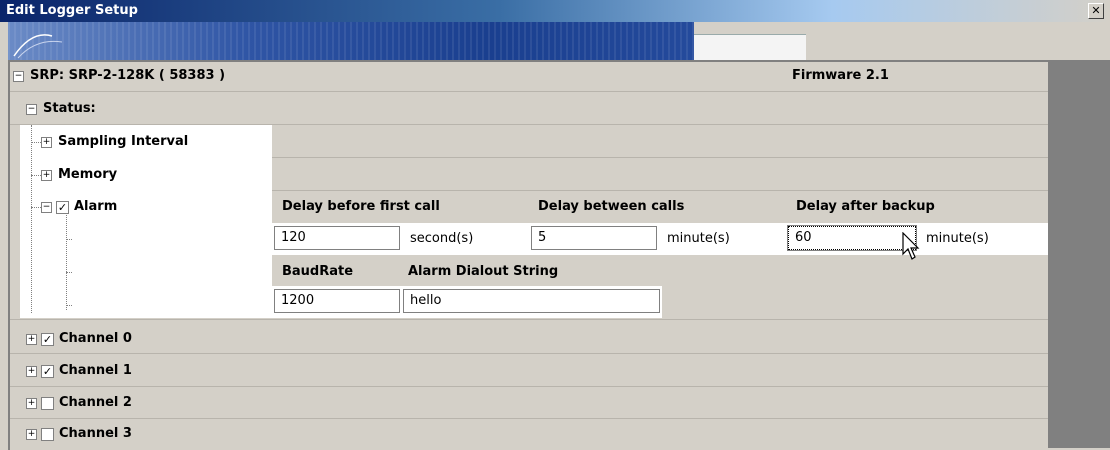 This screenshot has width=1110, height=450. Describe the element at coordinates (957, 238) in the screenshot. I see `delay-after-backup-unit: minute(s)` at that location.